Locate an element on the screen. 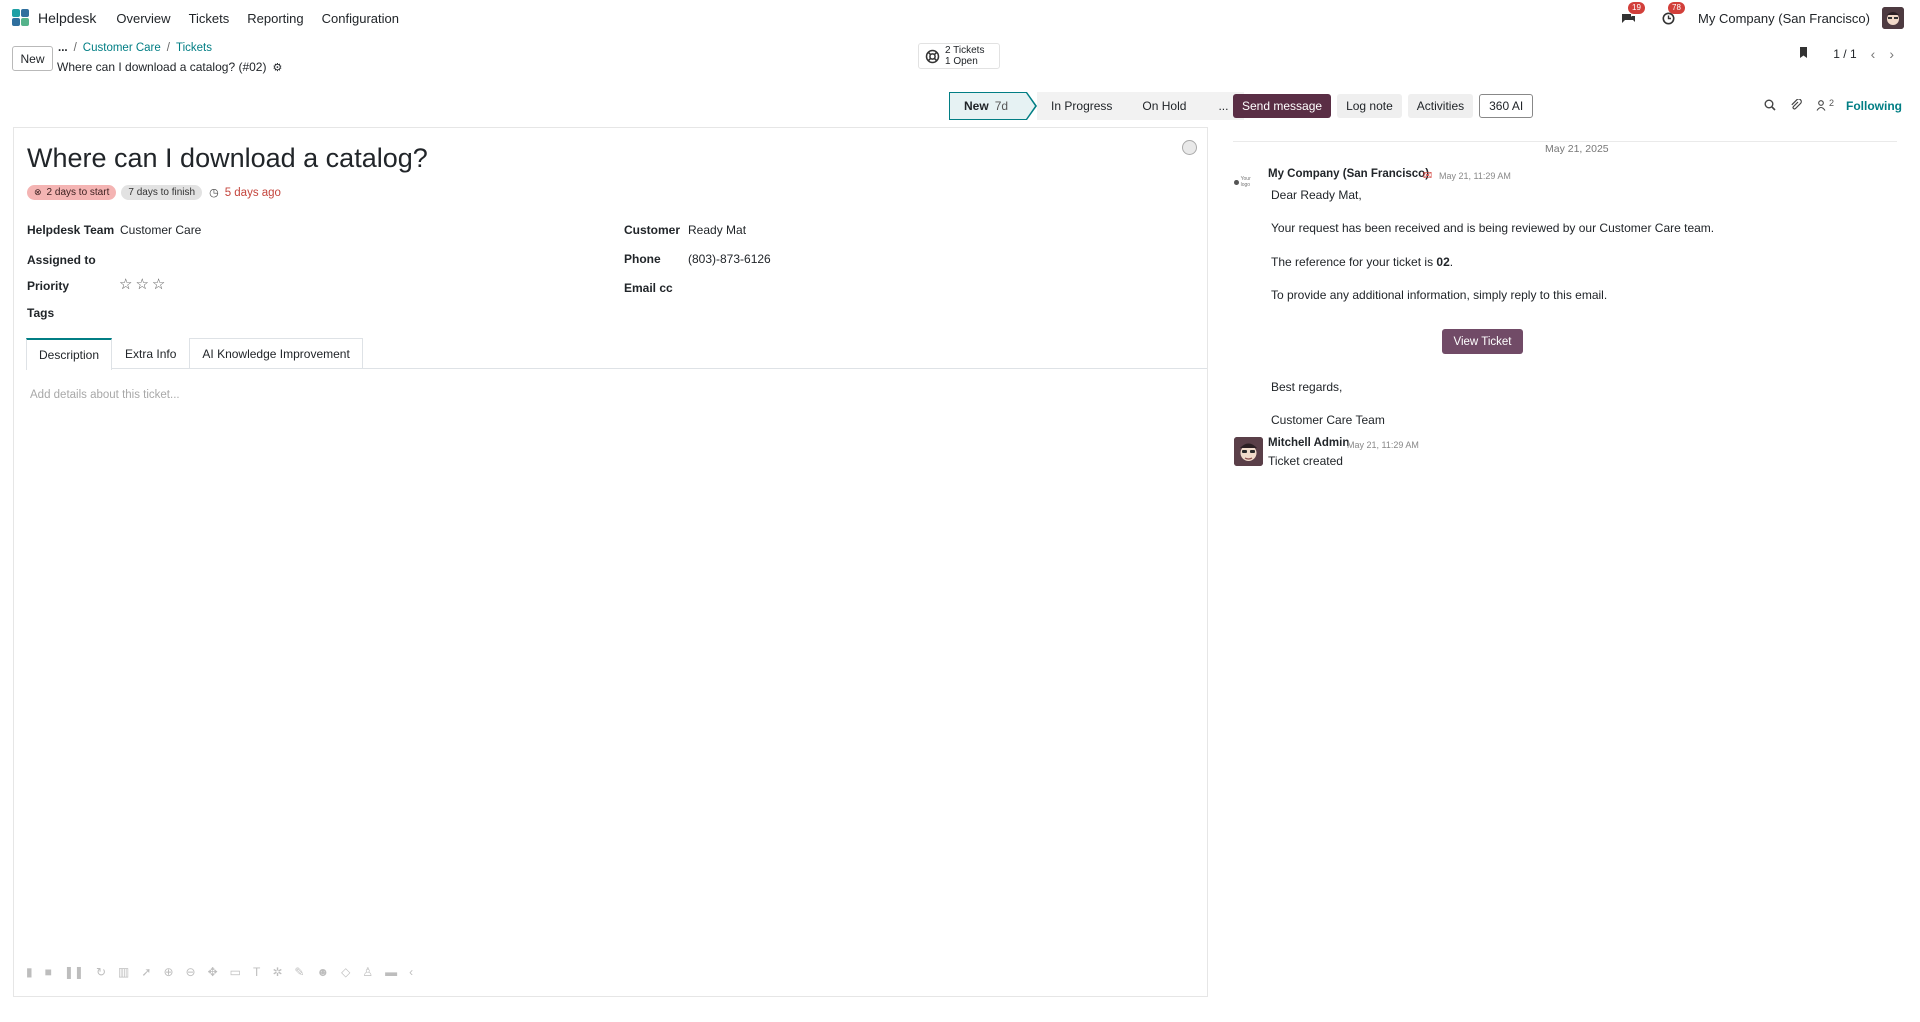  priority-stars: ☆ ☆ ☆ is located at coordinates (143, 284).